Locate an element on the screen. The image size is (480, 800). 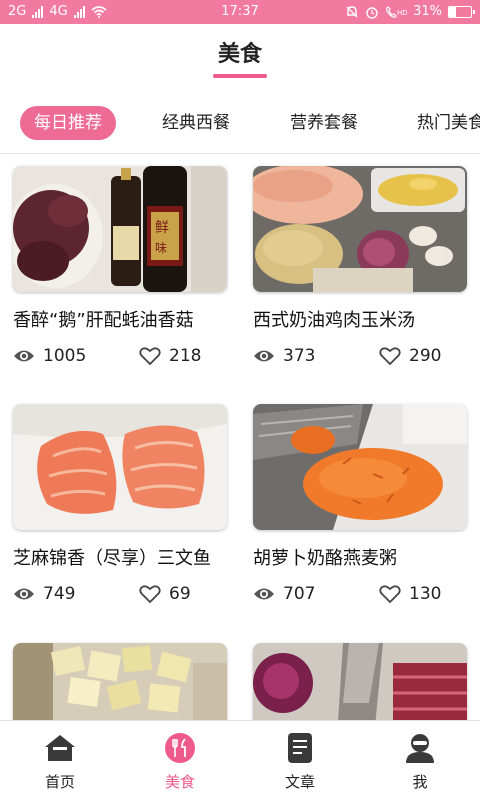
view-count: 749 is located at coordinates (44, 594).